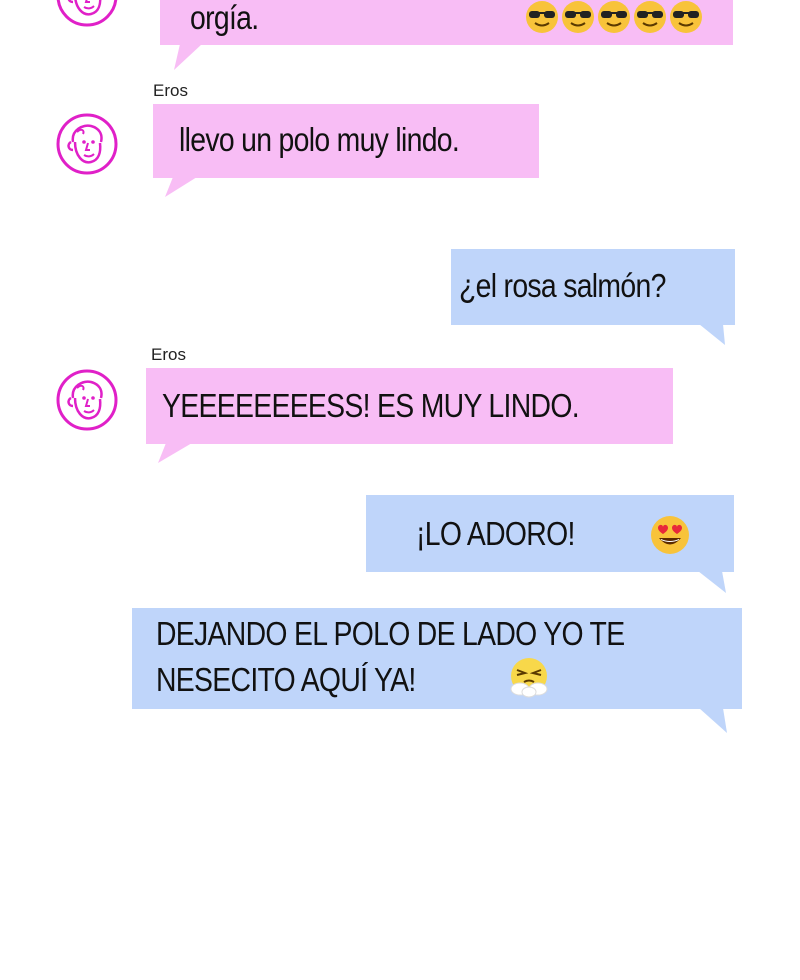  Describe the element at coordinates (319, 139) in the screenshot. I see `message-text: llevo un polo muy lindo.` at that location.